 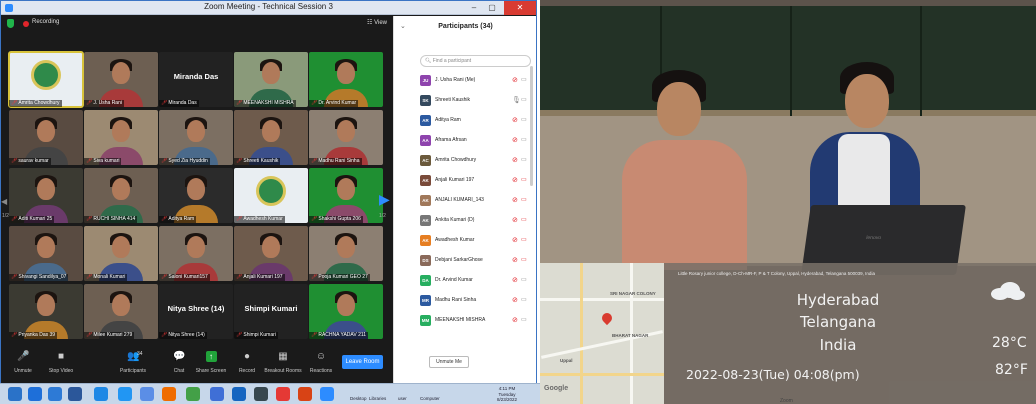 I want to click on video-tile: 🎤︎Shreeti Kaushik, so click(x=271, y=137).